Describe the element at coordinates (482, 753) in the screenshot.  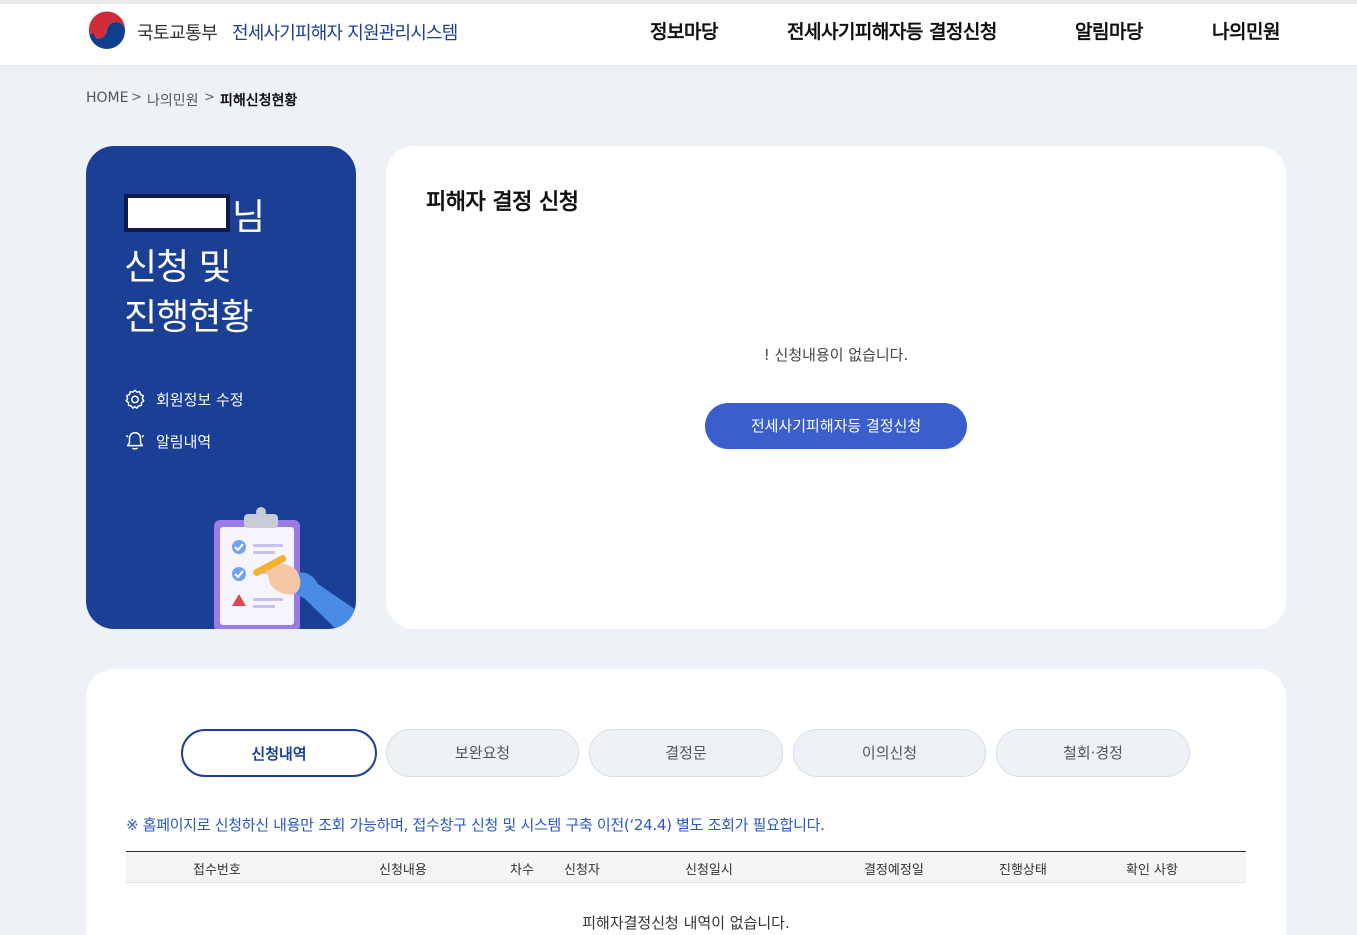
I see `tab-supplement-request: 보완요청` at that location.